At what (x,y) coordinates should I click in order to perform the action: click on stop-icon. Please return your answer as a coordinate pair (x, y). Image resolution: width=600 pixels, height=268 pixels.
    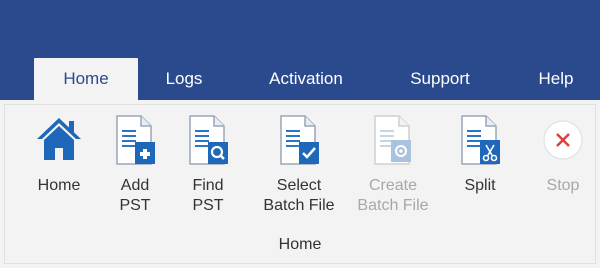
    Looking at the image, I should click on (563, 140).